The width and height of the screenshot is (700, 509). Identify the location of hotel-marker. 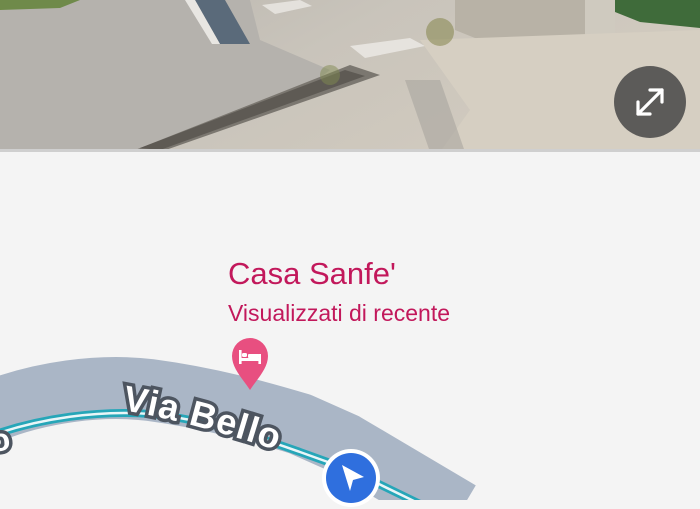
(250, 364).